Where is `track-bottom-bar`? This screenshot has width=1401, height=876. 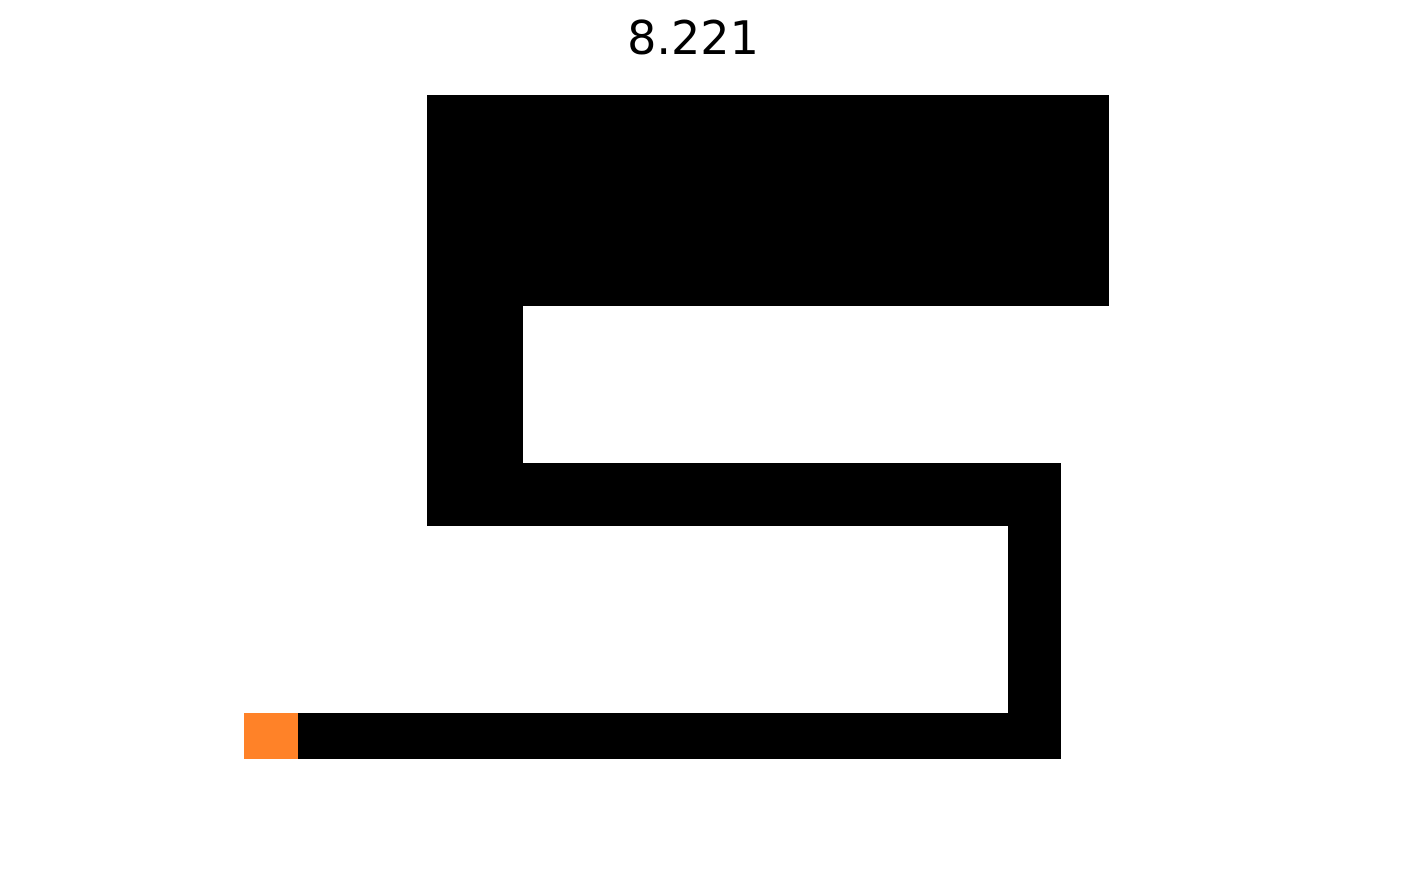 track-bottom-bar is located at coordinates (653, 736).